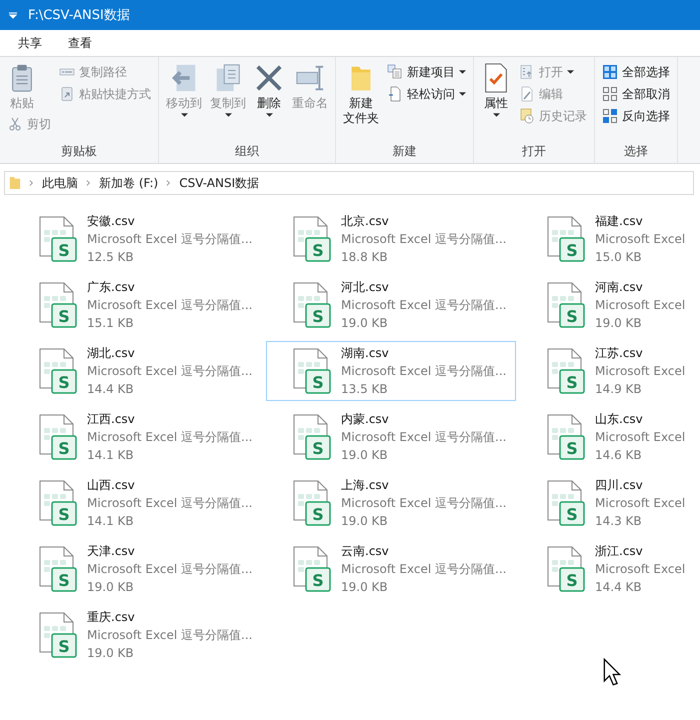 This screenshot has width=700, height=720. Describe the element at coordinates (365, 287) in the screenshot. I see `file-name: 河北.csv` at that location.